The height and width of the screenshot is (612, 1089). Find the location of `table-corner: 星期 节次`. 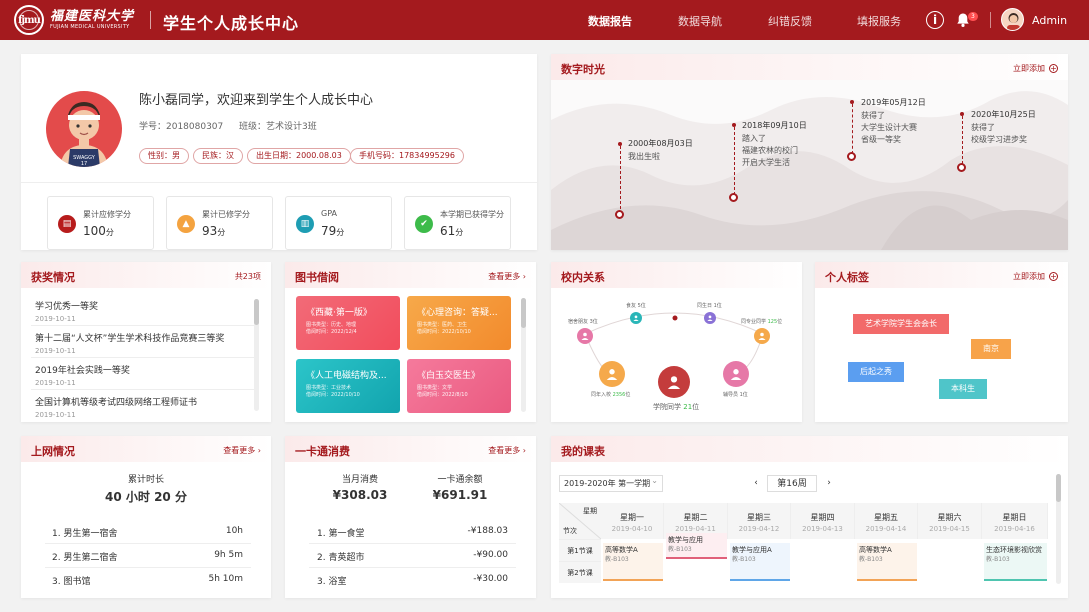

table-corner: 星期 节次 is located at coordinates (580, 521).